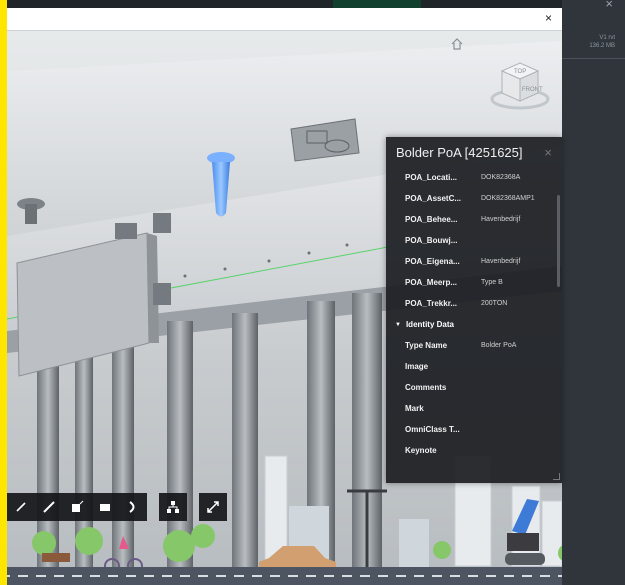  Describe the element at coordinates (602, 42) in the screenshot. I see `file-meta: V1 rvt 136.2 MB` at that location.